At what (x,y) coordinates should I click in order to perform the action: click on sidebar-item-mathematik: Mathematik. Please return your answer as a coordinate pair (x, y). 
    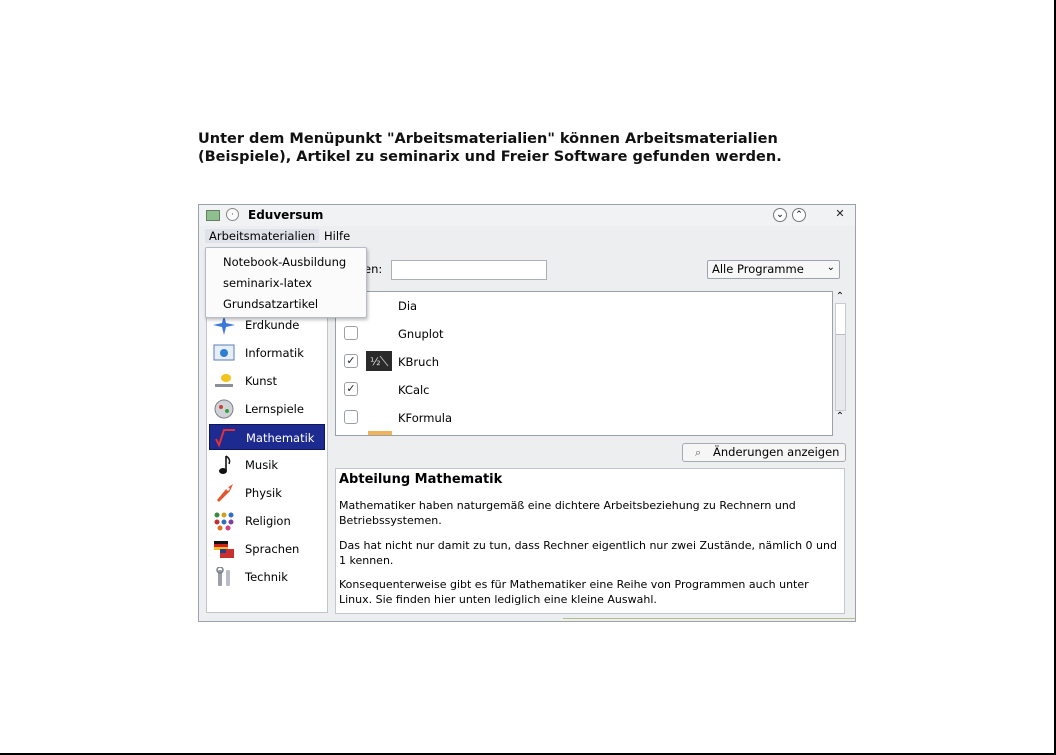
    Looking at the image, I should click on (267, 437).